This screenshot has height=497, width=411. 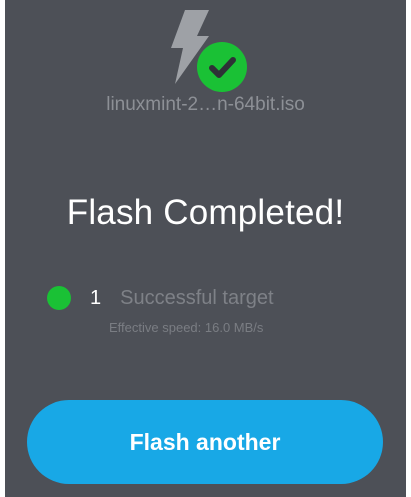 What do you see at coordinates (205, 104) in the screenshot?
I see `image-filename: linuxmint-2…n-64bit.iso` at bounding box center [205, 104].